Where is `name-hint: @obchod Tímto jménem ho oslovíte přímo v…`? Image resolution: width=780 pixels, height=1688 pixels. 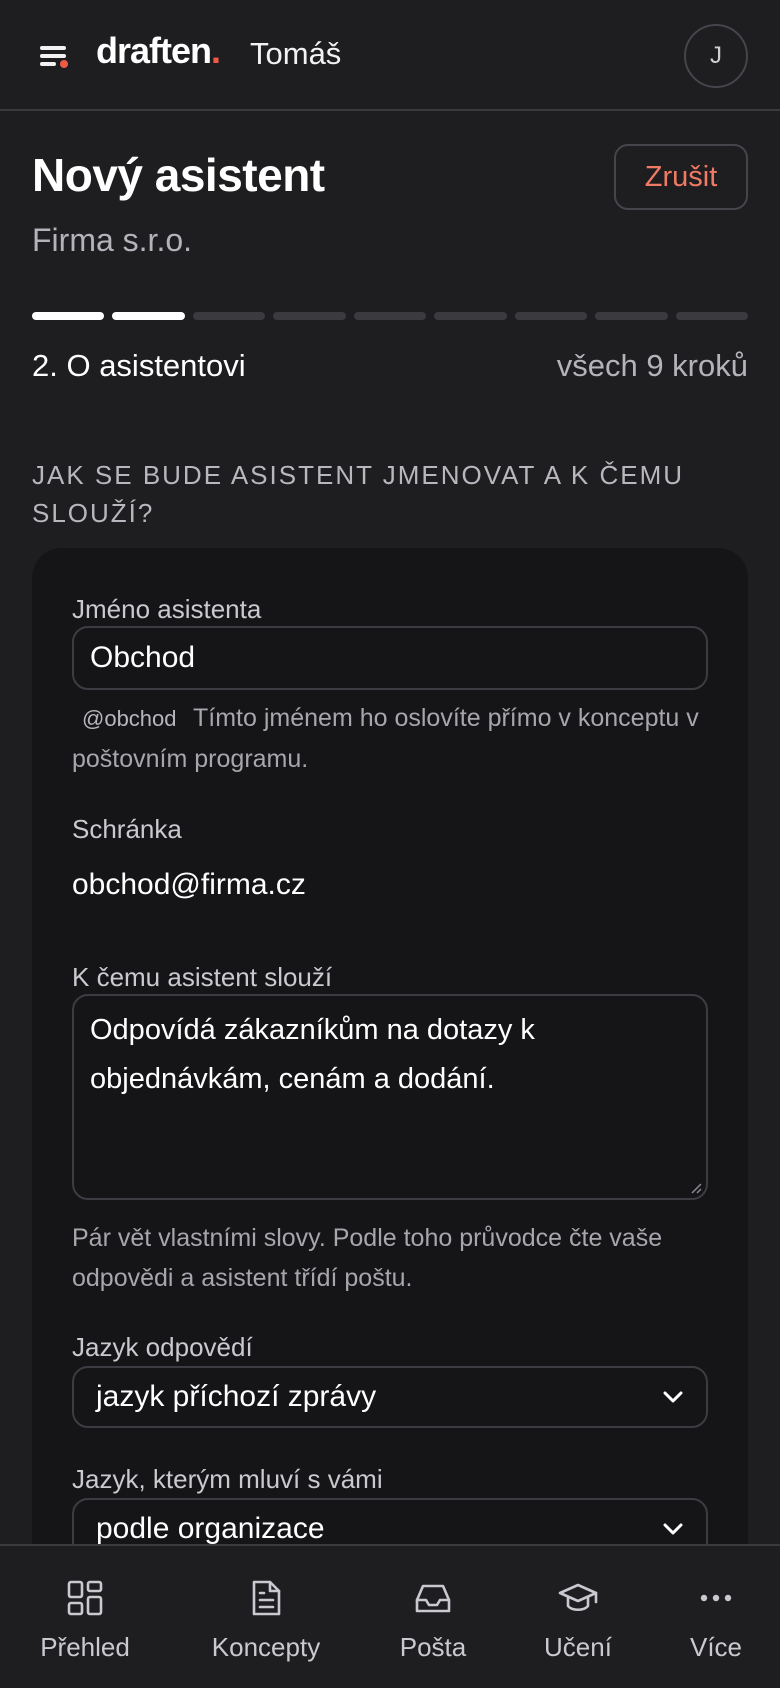
name-hint: @obchod Tímto jménem ho oslovíte přímo v… is located at coordinates (385, 738).